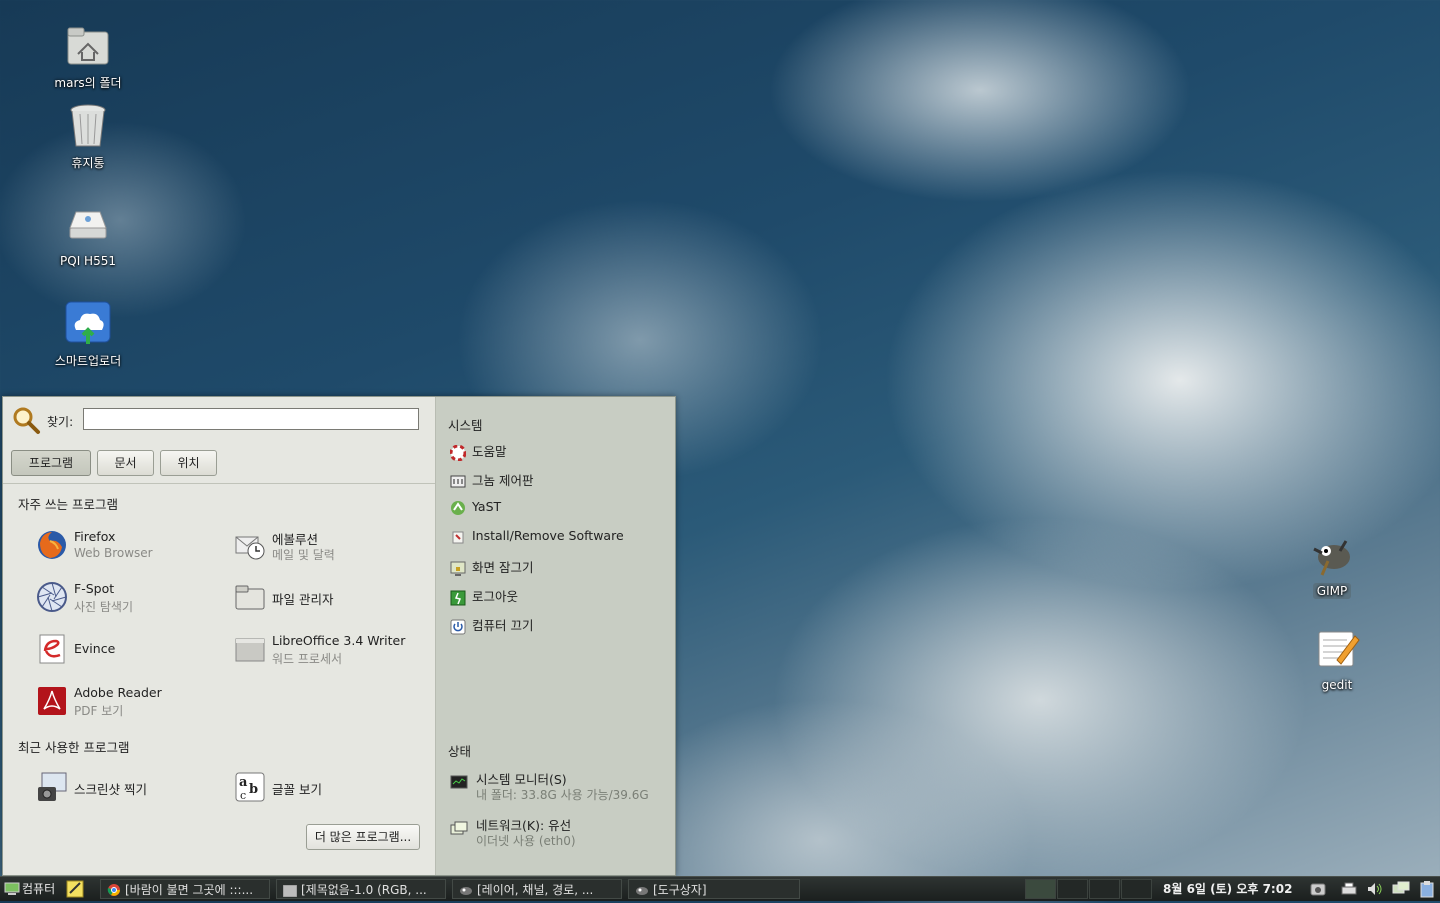 This screenshot has height=903, width=1440. I want to click on status-title: 상태, so click(460, 751).